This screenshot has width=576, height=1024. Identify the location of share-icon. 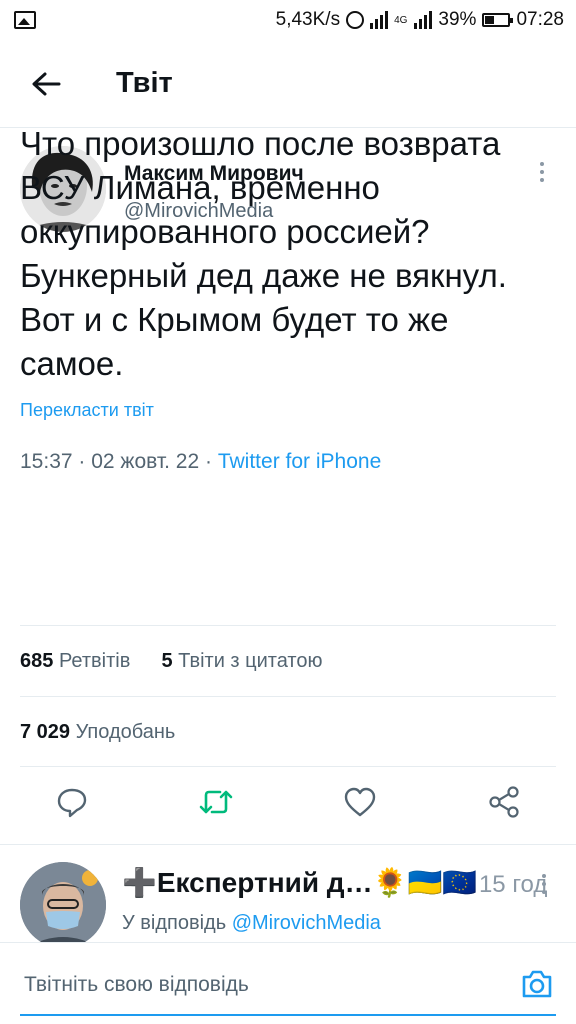
(504, 802).